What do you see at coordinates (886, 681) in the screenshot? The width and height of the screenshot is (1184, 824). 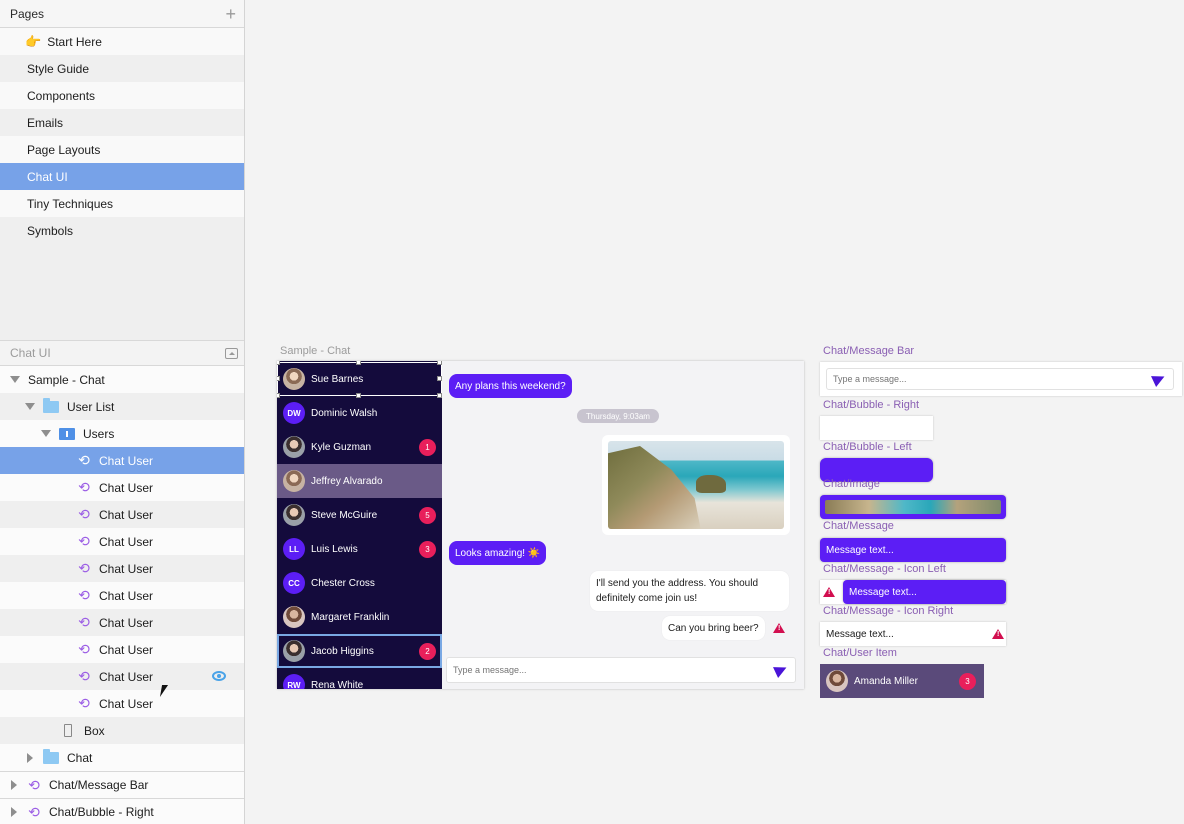 I see `user-name: Amanda Miller` at bounding box center [886, 681].